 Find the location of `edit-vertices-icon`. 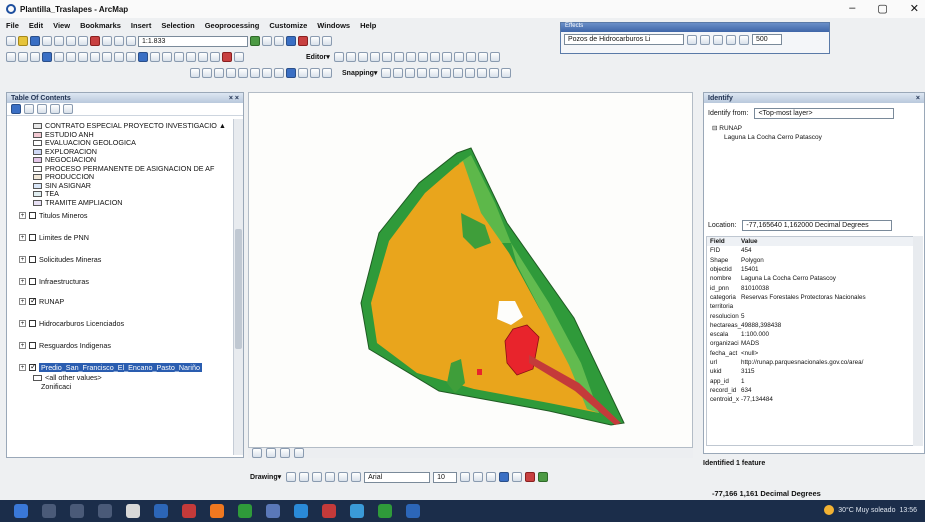

edit-vertices-icon is located at coordinates (410, 57).